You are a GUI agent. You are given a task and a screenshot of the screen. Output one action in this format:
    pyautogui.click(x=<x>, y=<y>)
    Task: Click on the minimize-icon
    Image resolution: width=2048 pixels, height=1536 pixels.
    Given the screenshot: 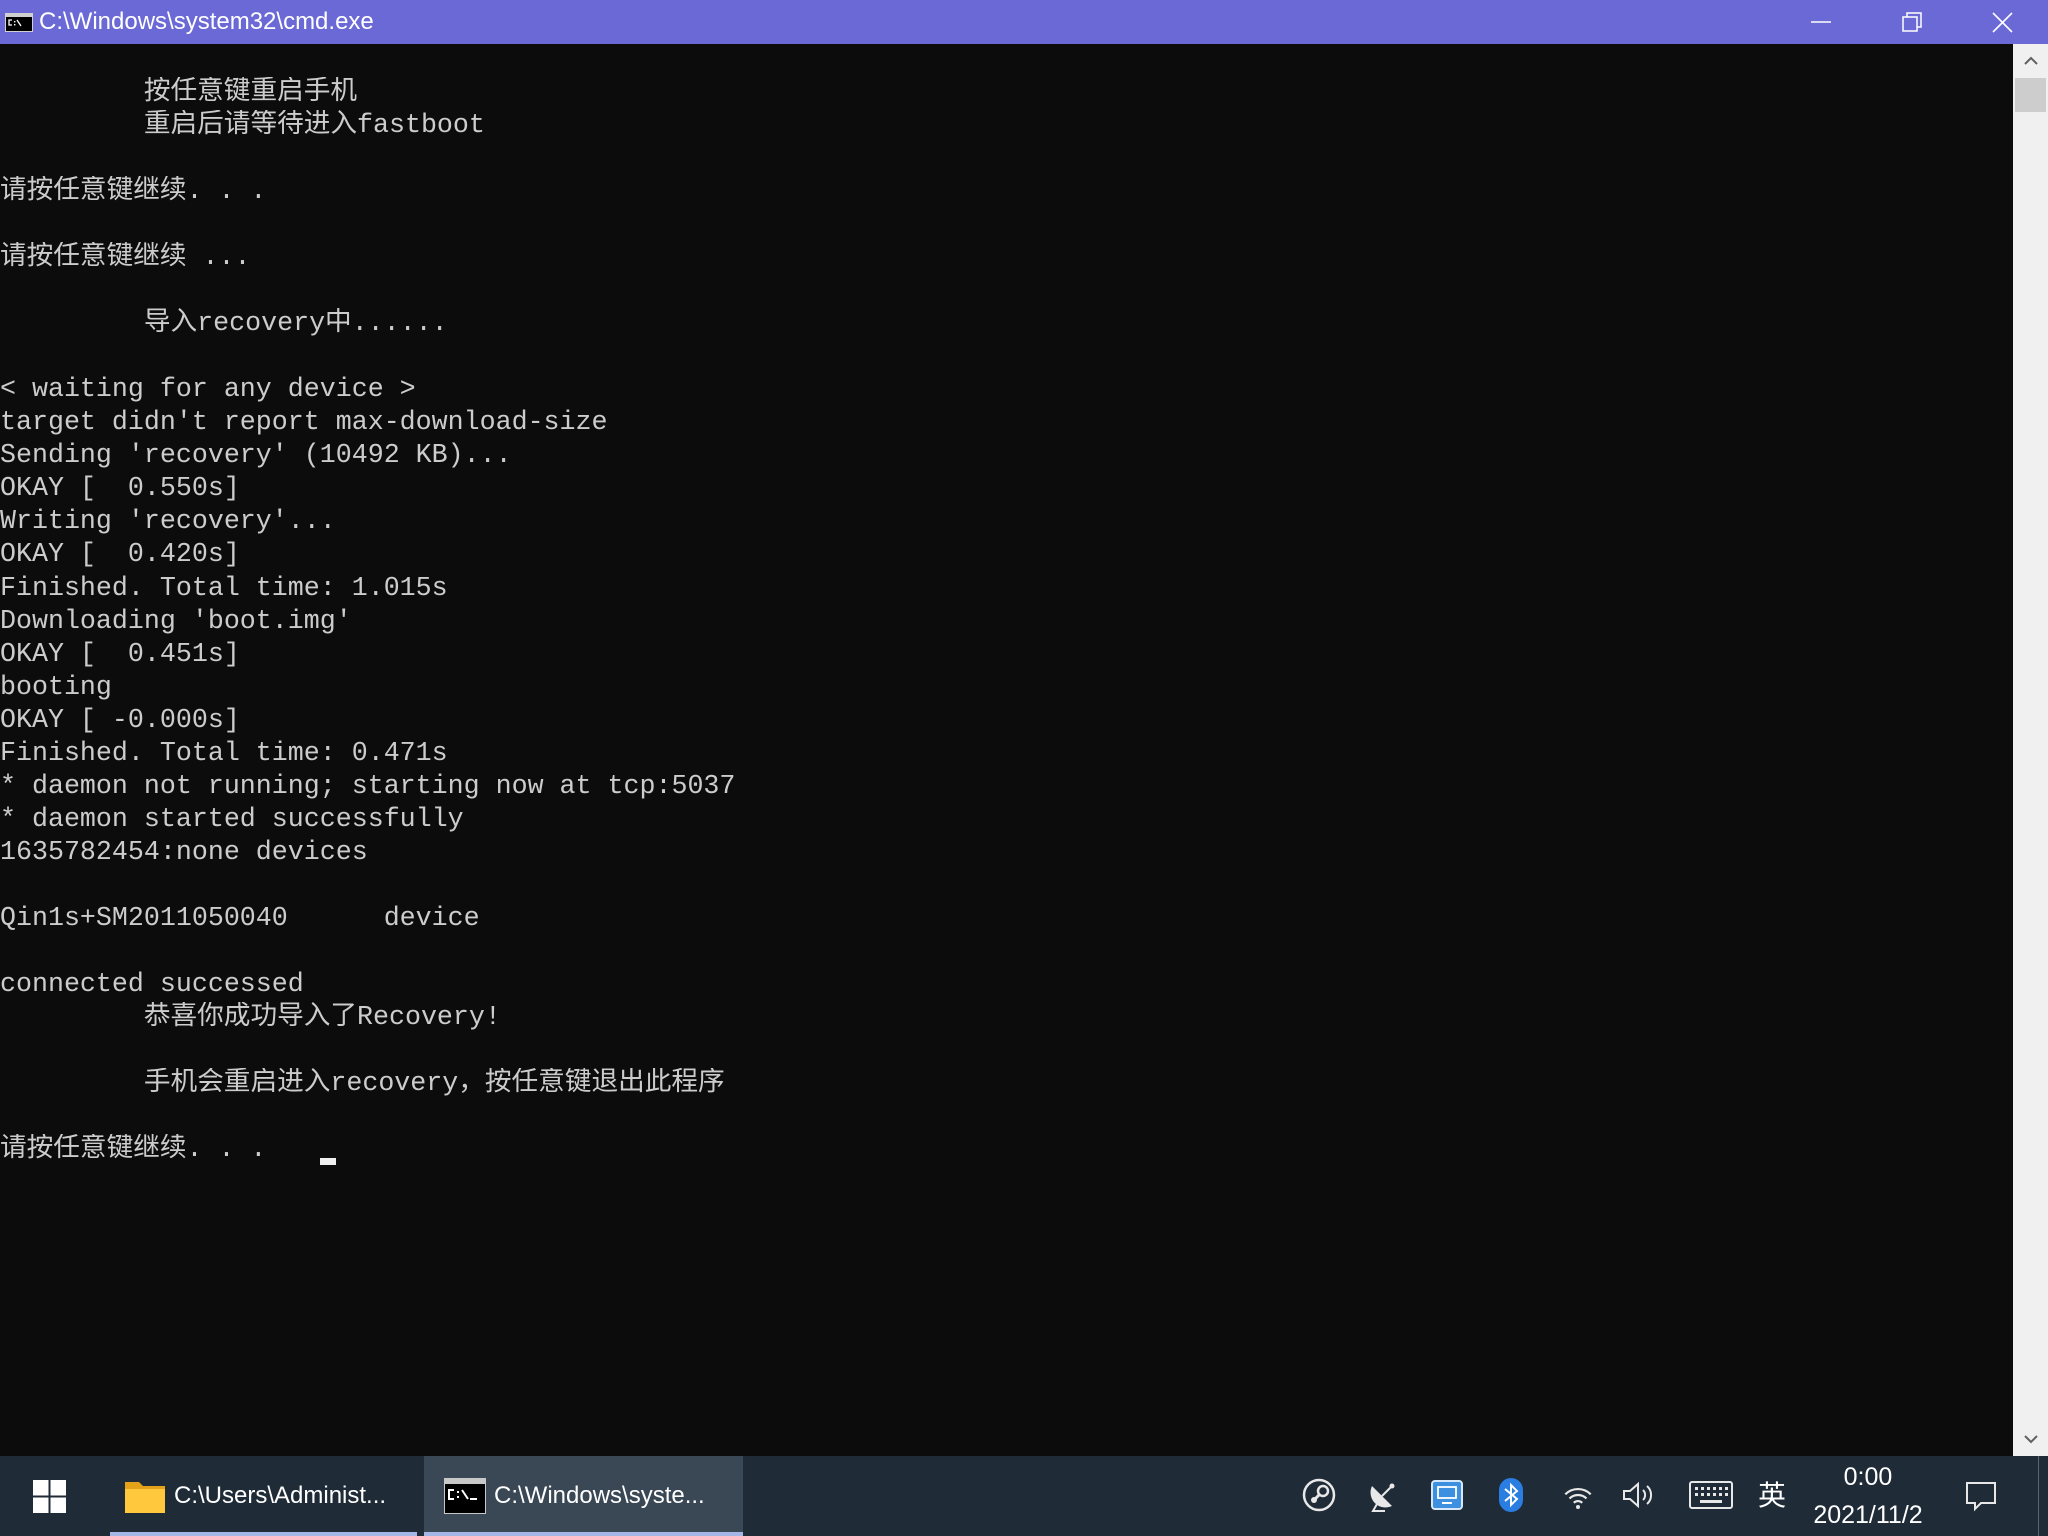 What is the action you would take?
    pyautogui.click(x=1820, y=22)
    